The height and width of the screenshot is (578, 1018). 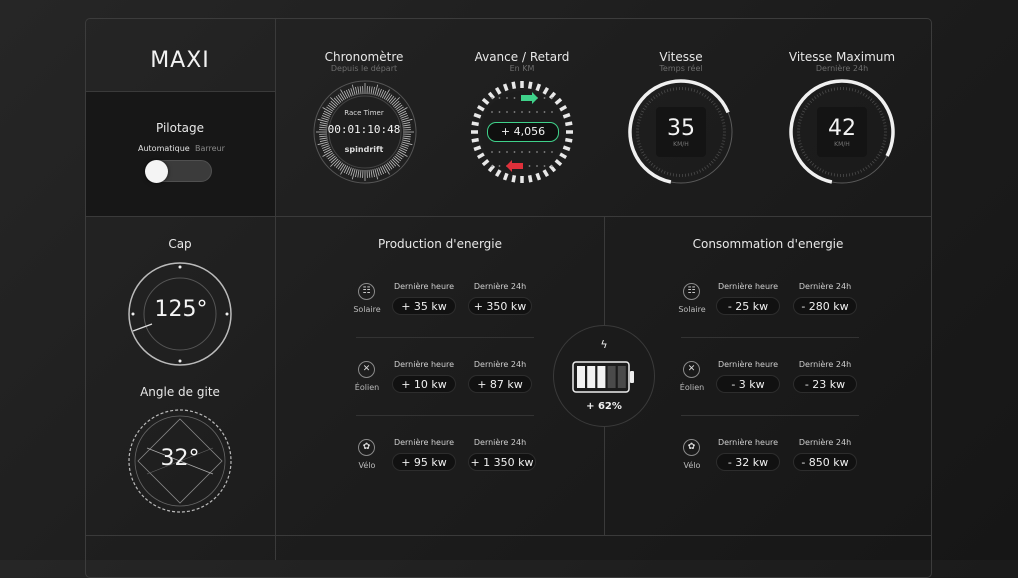 I want to click on divider, so click(x=509, y=535).